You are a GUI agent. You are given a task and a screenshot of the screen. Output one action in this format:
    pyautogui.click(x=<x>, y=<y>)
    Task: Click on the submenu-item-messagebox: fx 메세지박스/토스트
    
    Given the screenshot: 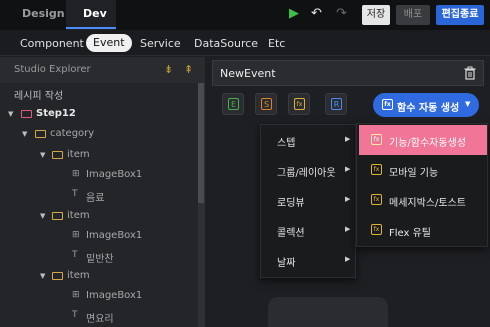 What is the action you would take?
    pyautogui.click(x=423, y=200)
    